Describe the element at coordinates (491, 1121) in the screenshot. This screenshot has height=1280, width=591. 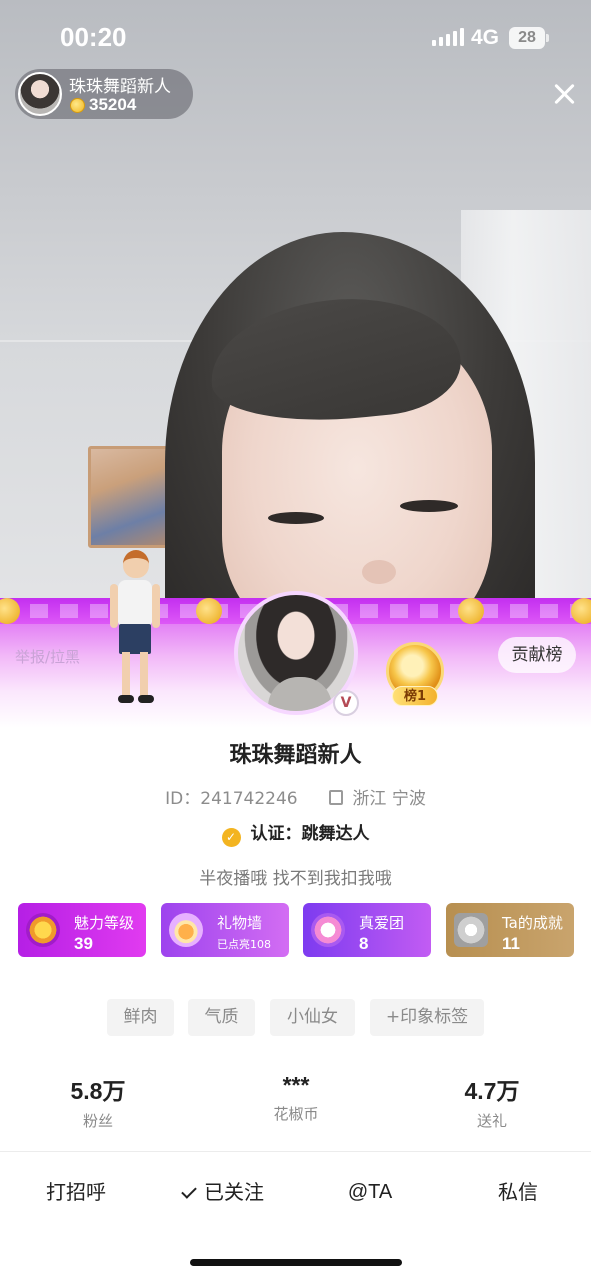
I see `stat-label: 送礼` at that location.